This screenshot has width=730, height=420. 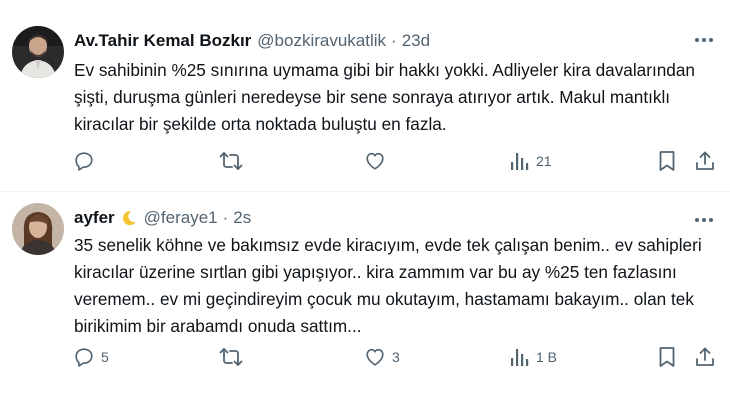 I want to click on action-bar: 5 3 1 B, so click(x=365, y=357).